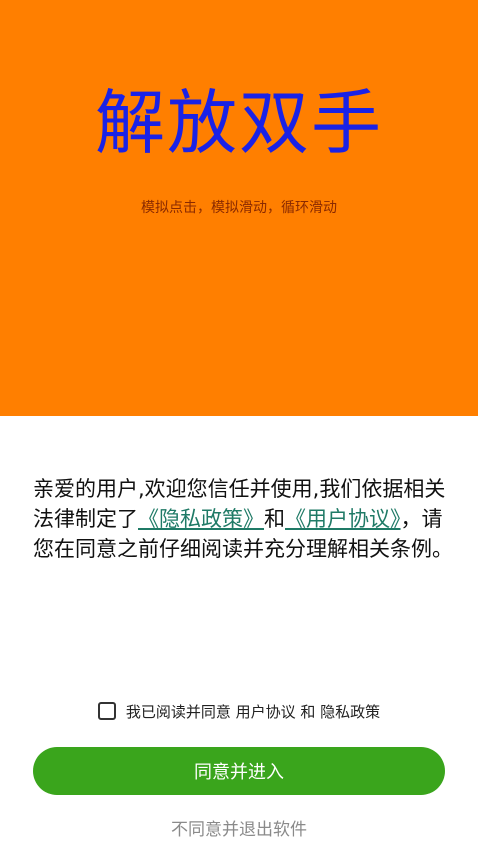 The width and height of the screenshot is (478, 850). What do you see at coordinates (239, 123) in the screenshot?
I see `hero-title: 解放双手` at bounding box center [239, 123].